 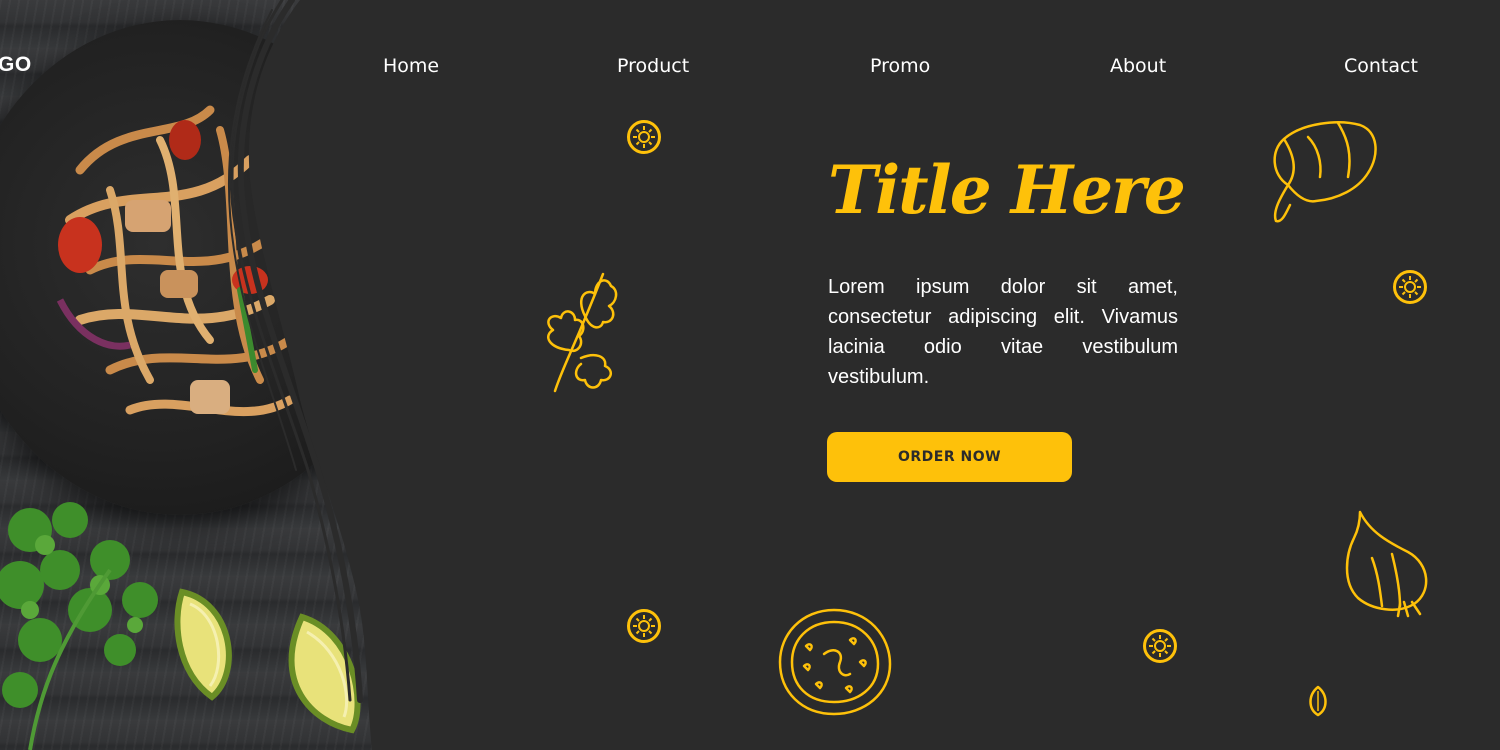 I want to click on tomato-icon, so click(x=835, y=662).